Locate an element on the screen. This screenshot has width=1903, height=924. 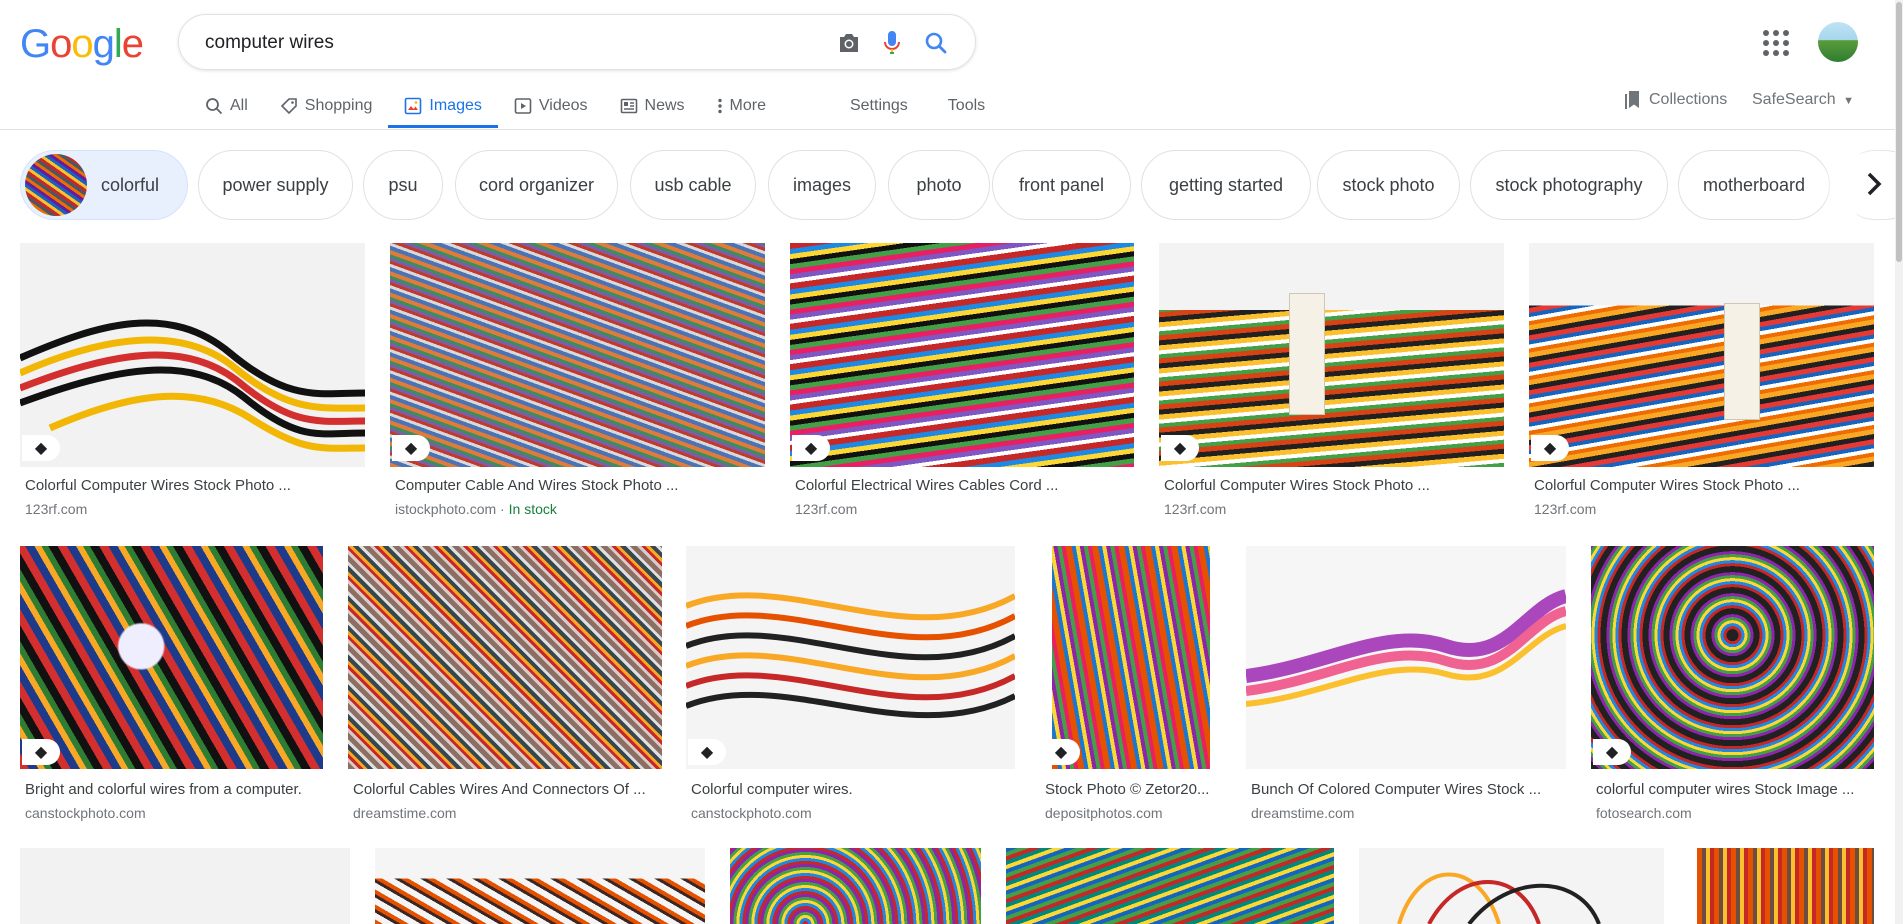
tab-videos: Videos is located at coordinates (551, 106).